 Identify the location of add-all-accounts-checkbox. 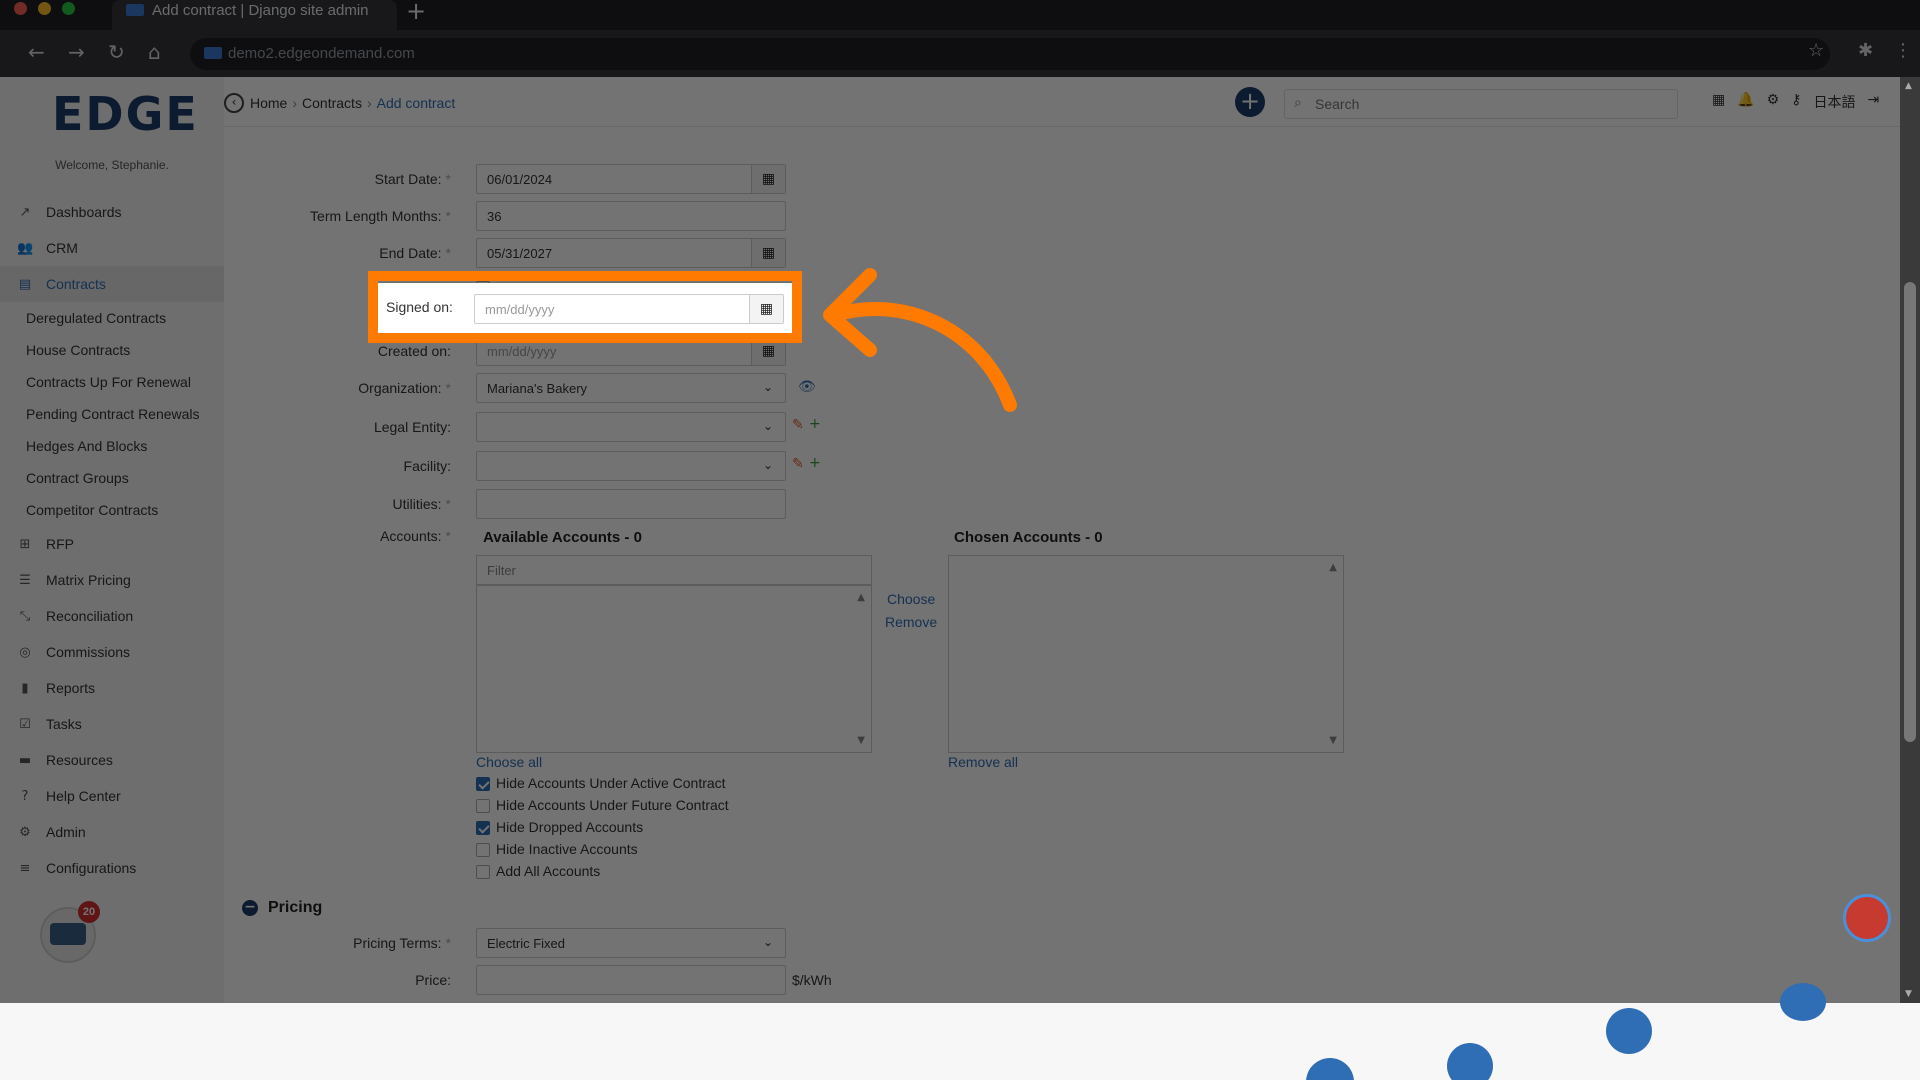
(483, 872).